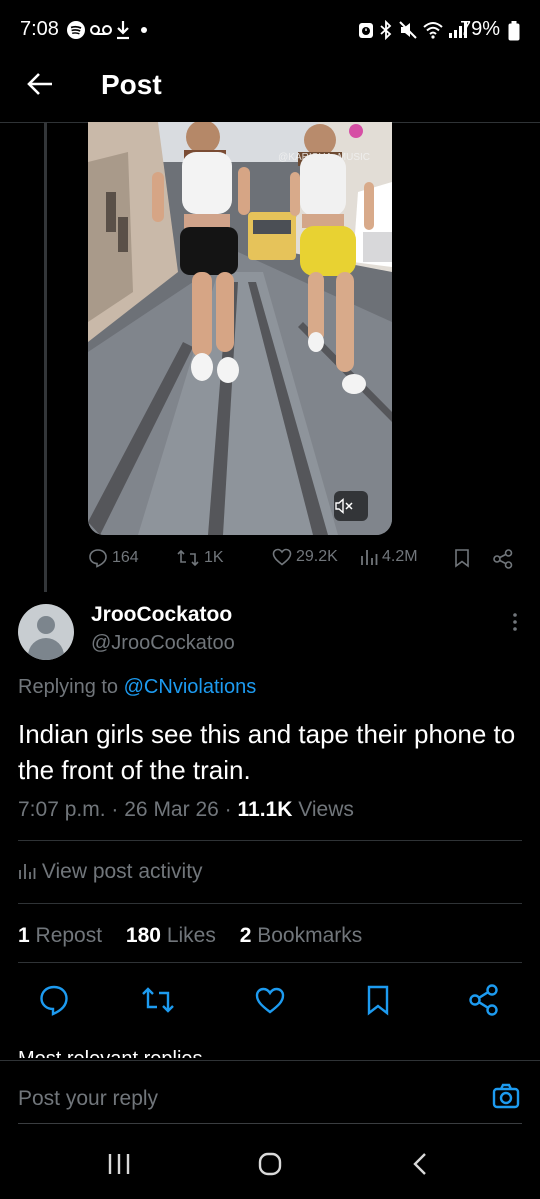 This screenshot has height=1199, width=540. I want to click on author-handle: @JrooCockatoo, so click(163, 643).